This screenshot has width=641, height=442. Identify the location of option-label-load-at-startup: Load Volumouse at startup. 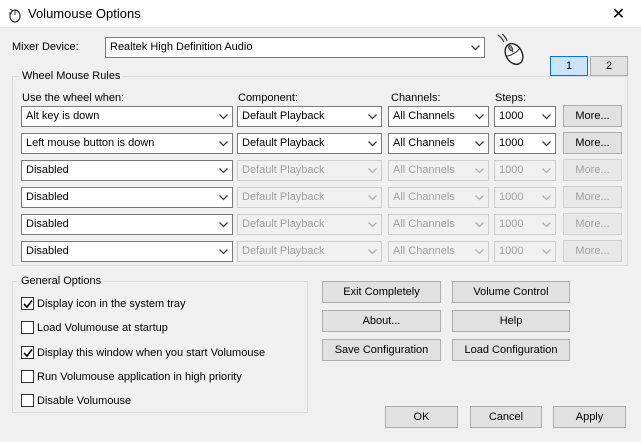
(102, 328).